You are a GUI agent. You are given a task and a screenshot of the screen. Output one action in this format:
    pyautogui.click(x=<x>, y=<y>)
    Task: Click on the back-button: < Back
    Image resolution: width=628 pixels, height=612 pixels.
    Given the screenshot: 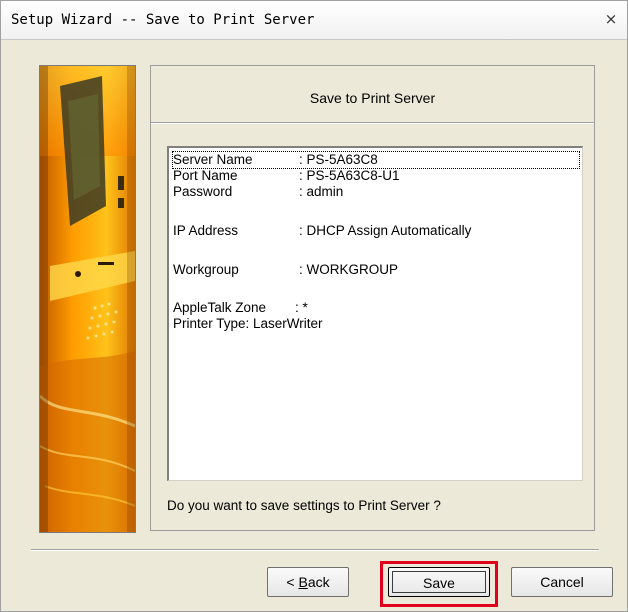 What is the action you would take?
    pyautogui.click(x=308, y=582)
    